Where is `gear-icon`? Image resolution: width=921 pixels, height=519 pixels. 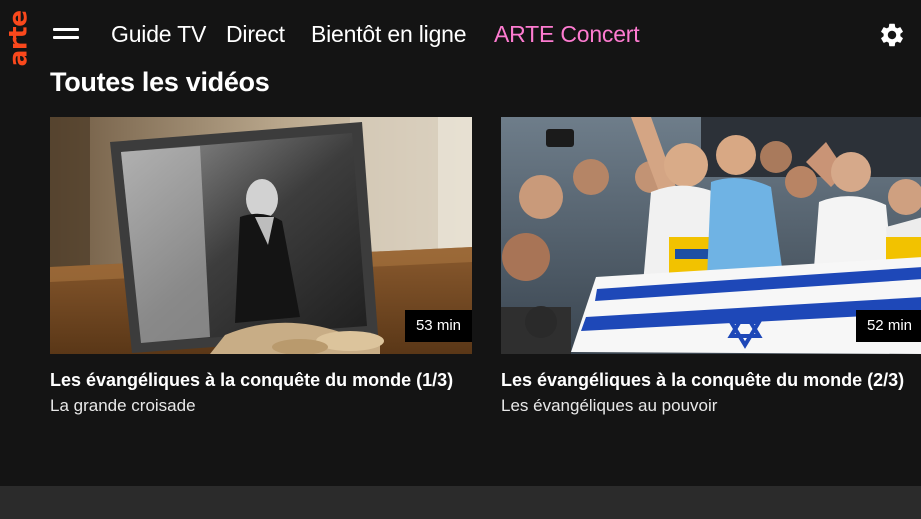
gear-icon is located at coordinates (892, 35).